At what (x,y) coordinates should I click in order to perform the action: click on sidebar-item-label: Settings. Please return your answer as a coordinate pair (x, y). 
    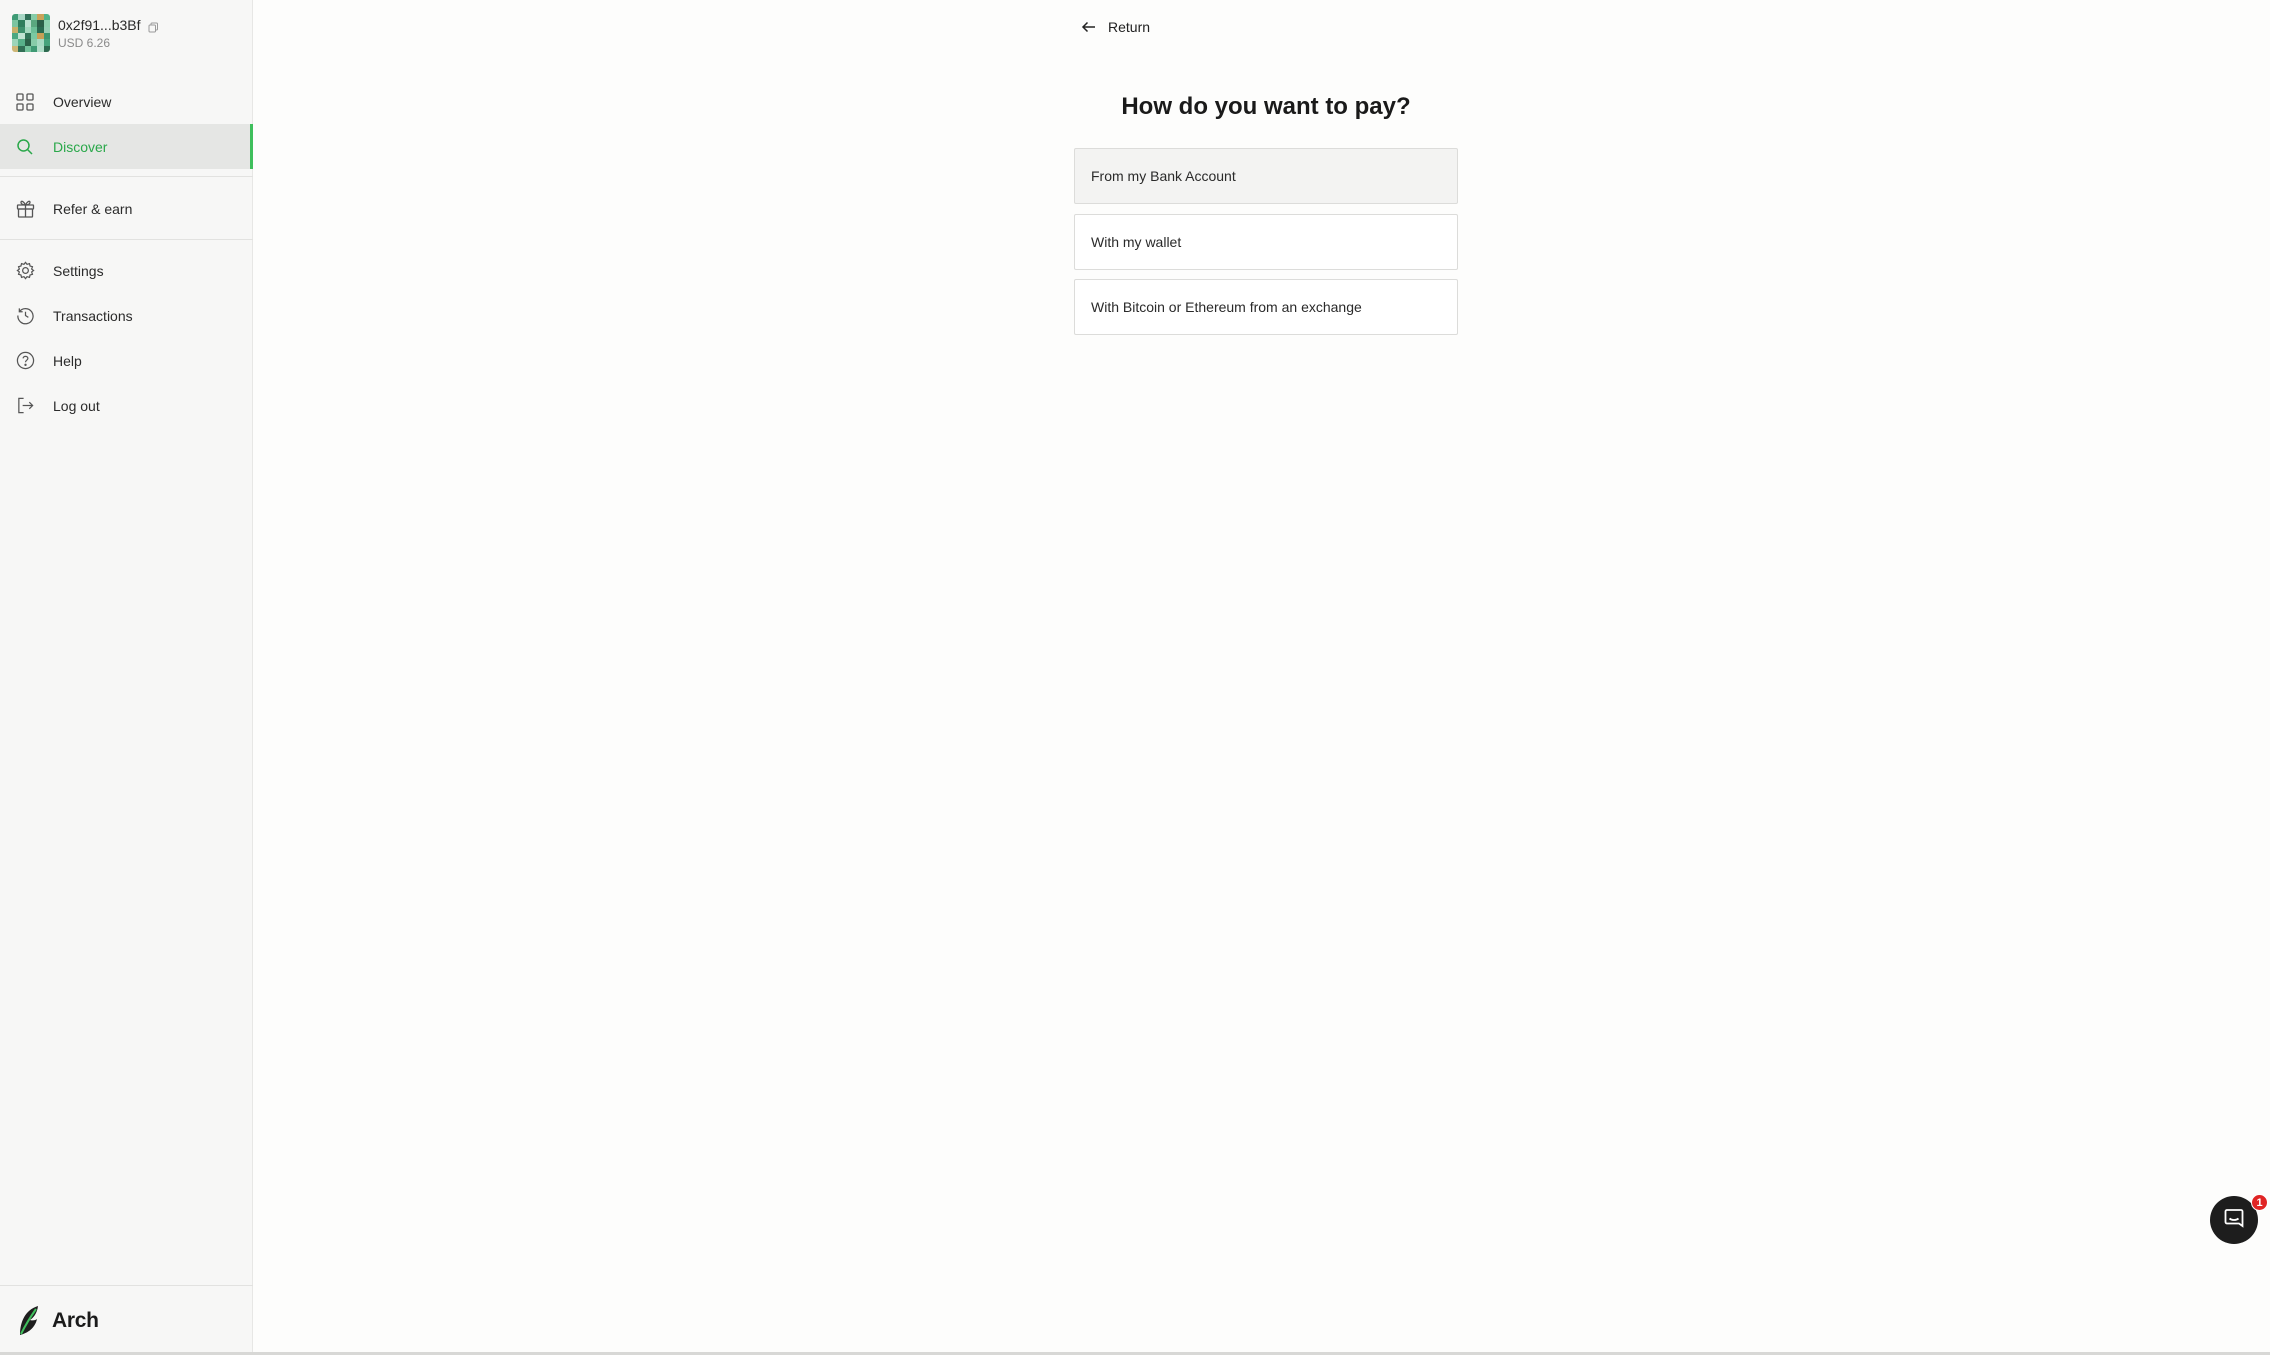
    Looking at the image, I should click on (78, 270).